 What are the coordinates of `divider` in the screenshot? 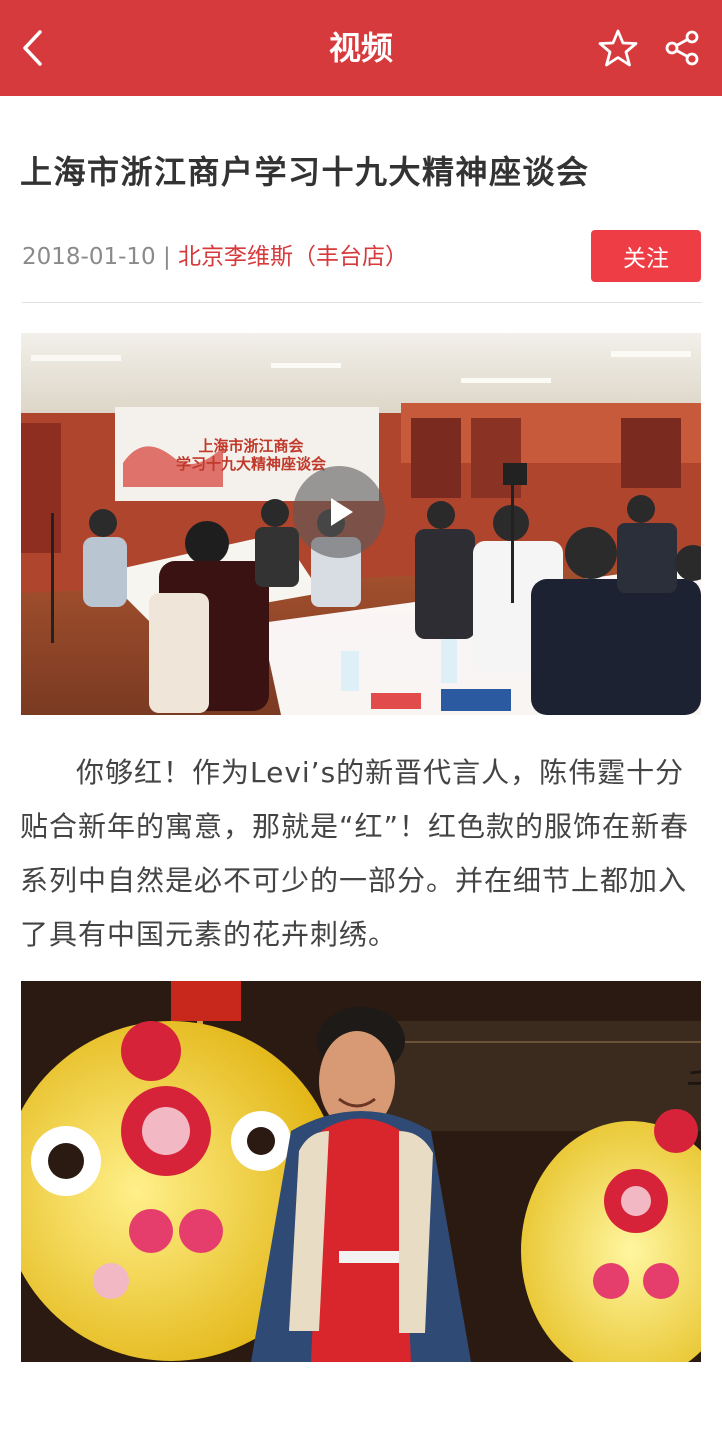 It's located at (362, 302).